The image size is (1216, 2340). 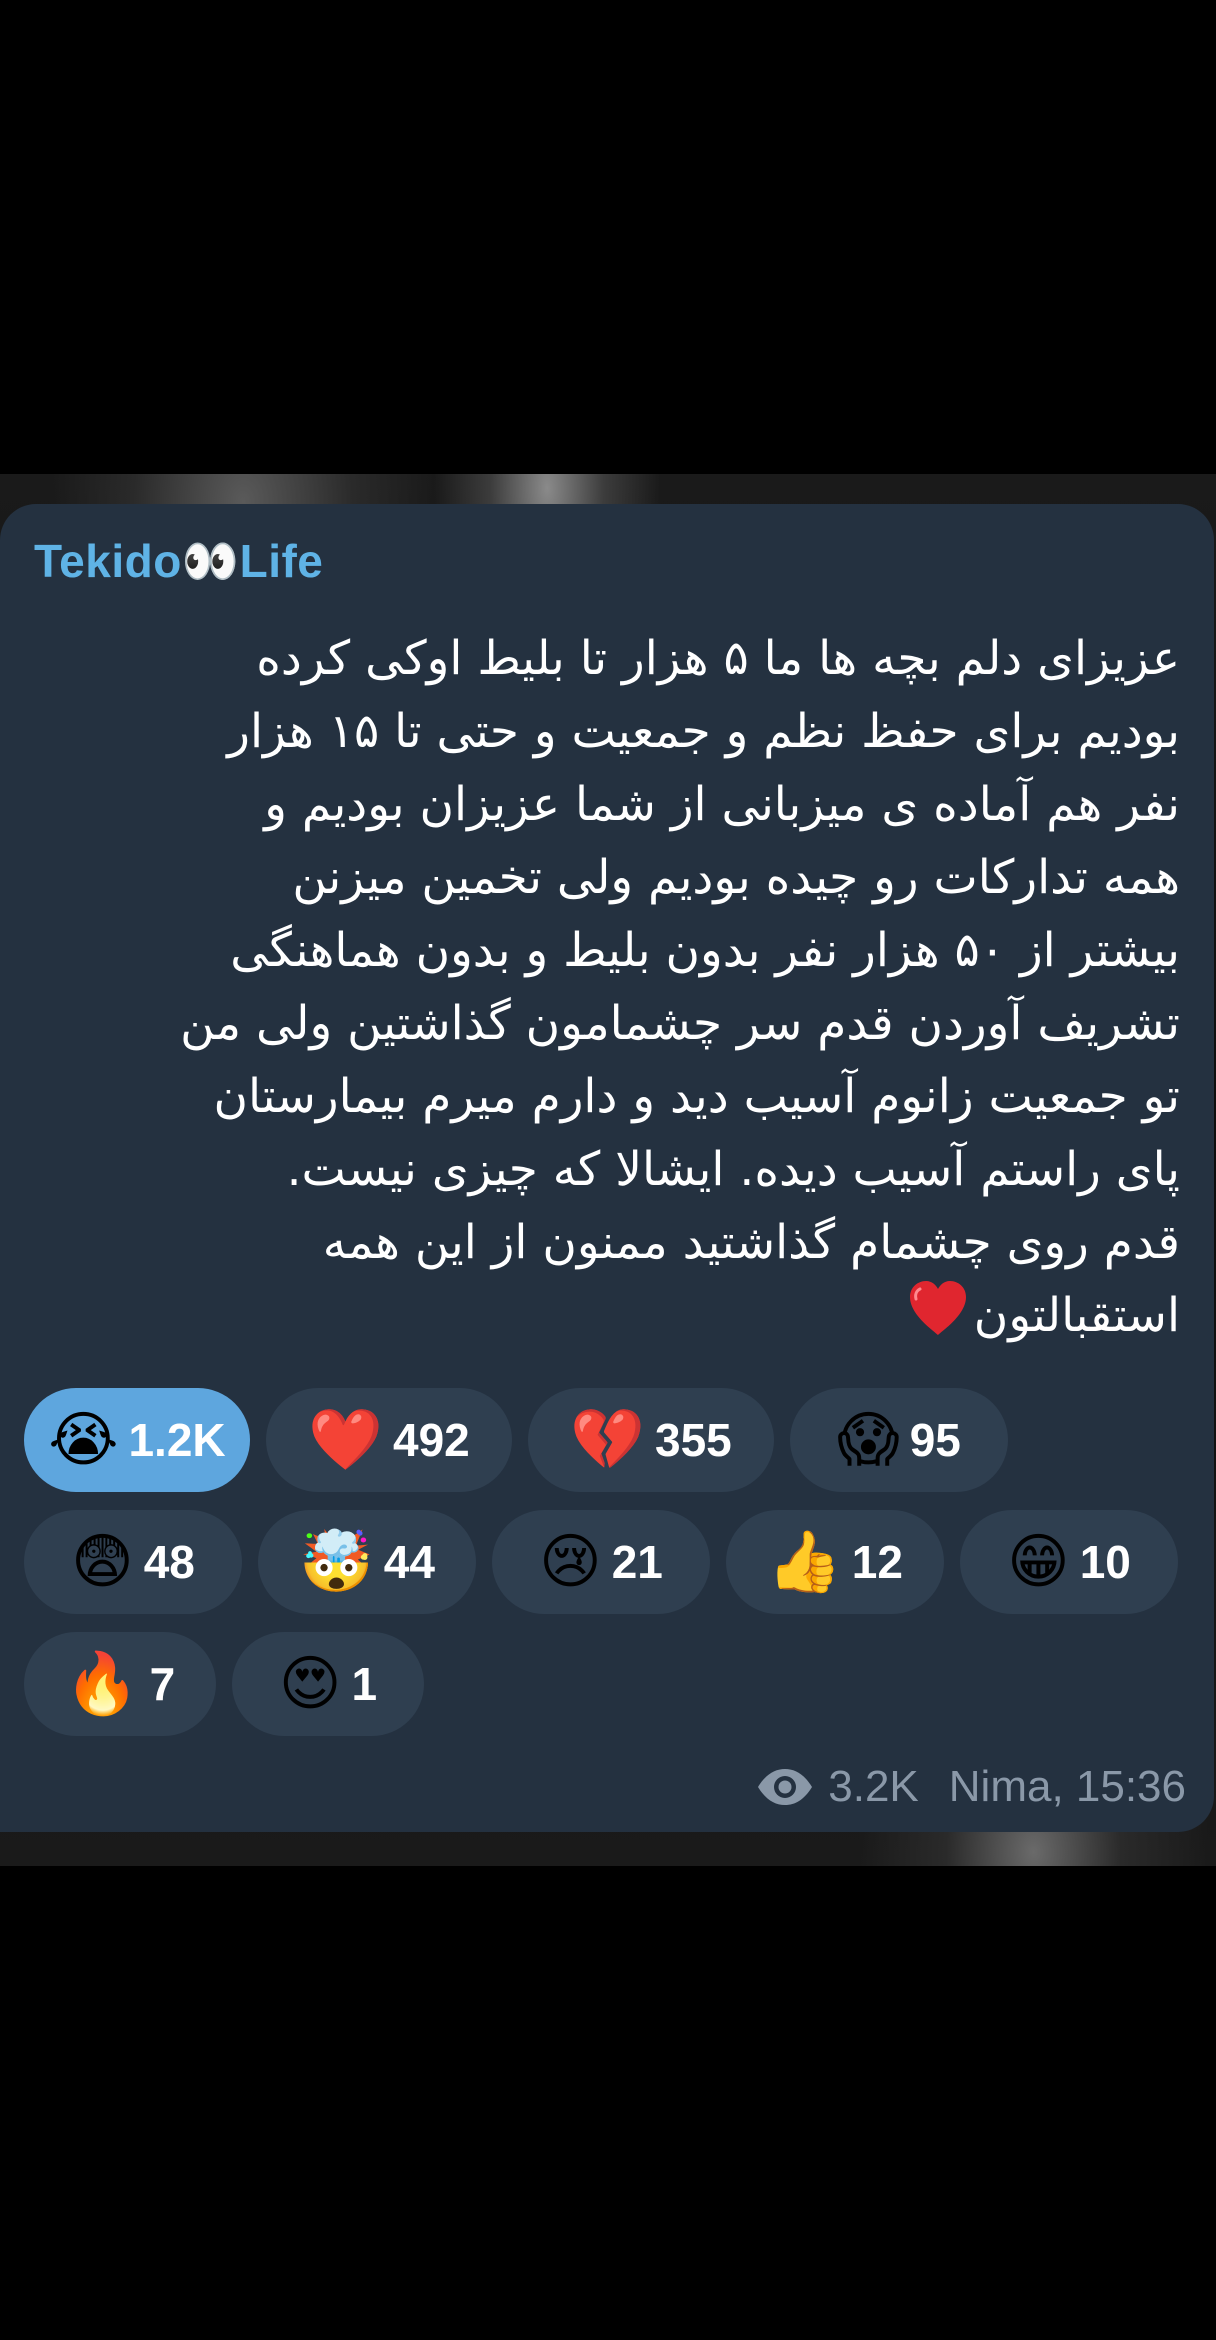 What do you see at coordinates (868, 1440) in the screenshot?
I see `screaming-face-icon: 😱` at bounding box center [868, 1440].